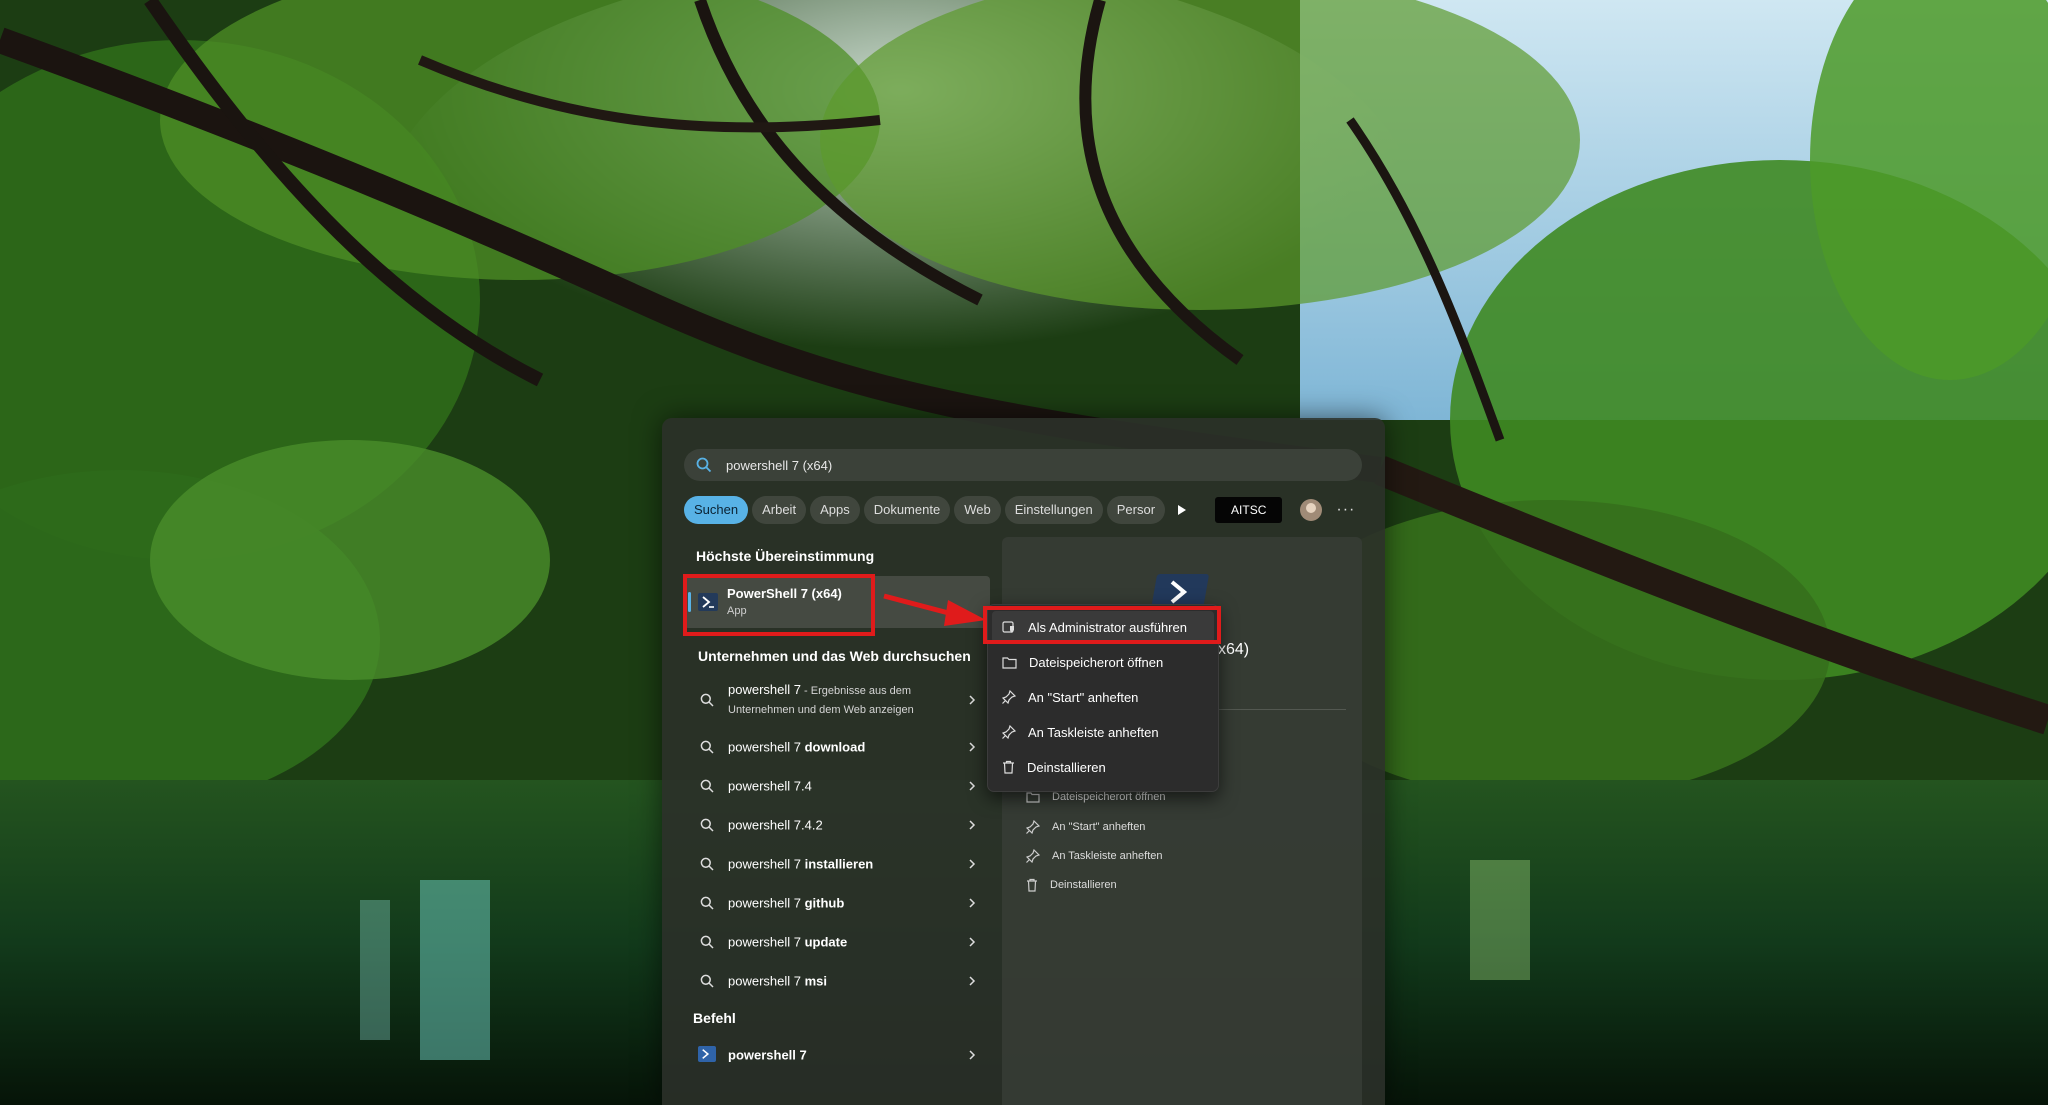 This screenshot has width=2048, height=1105. I want to click on list-item: powershell 7 github, so click(837, 903).